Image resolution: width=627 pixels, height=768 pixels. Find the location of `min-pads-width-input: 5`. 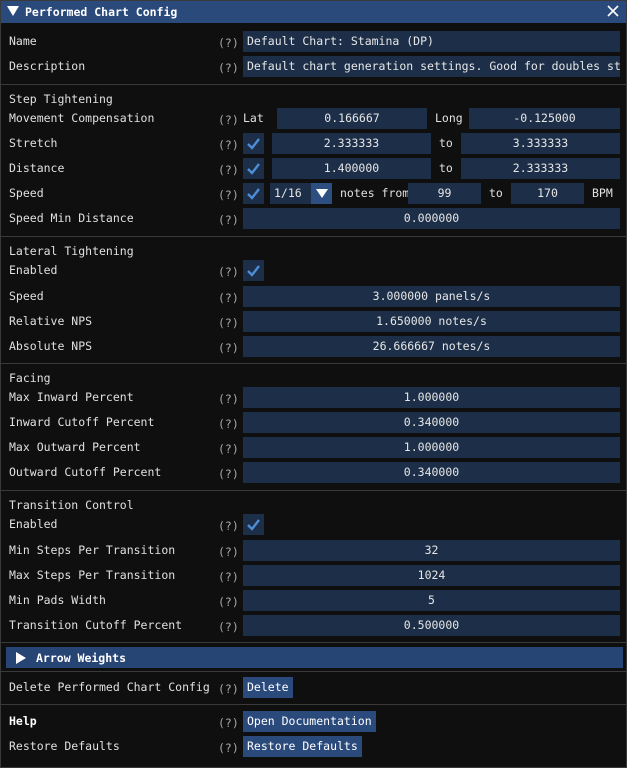

min-pads-width-input: 5 is located at coordinates (431, 600).